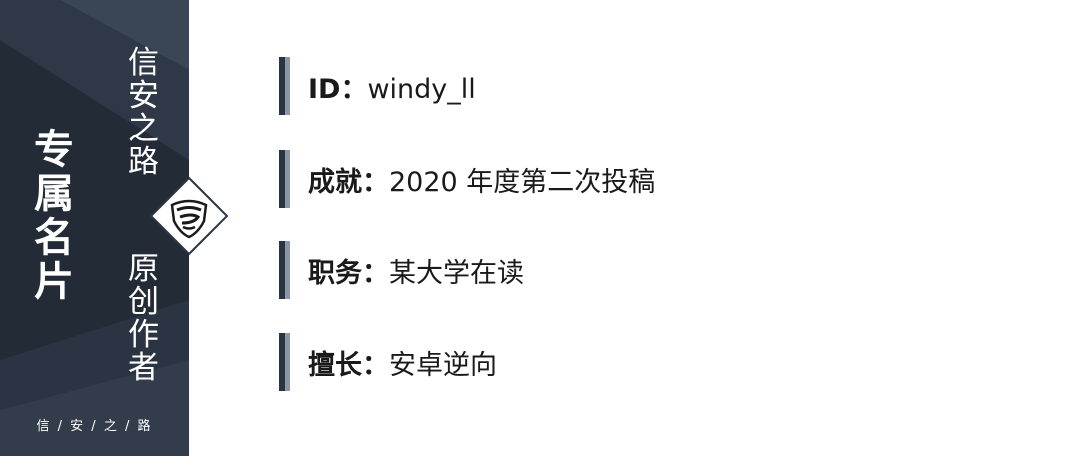 The width and height of the screenshot is (1080, 456). I want to click on row-label: 擅长：, so click(348, 365).